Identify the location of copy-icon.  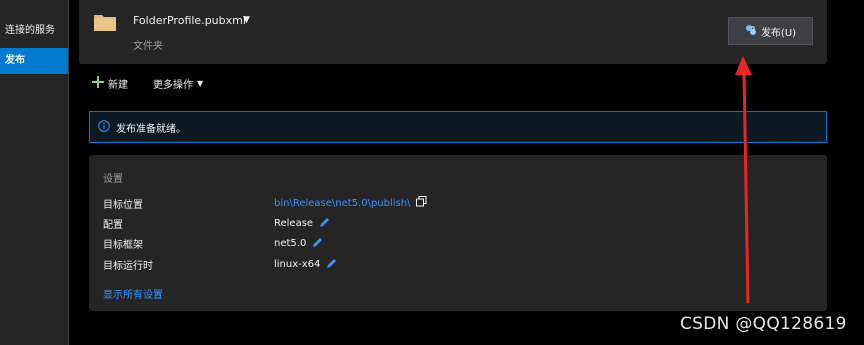
(421, 203).